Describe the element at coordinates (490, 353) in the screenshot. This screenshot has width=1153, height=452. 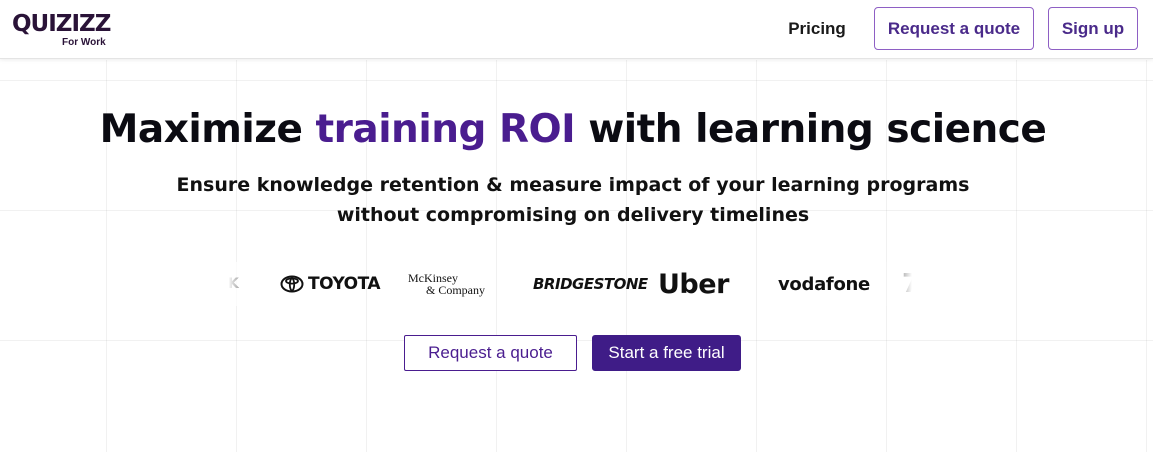
I see `request-quote-button: Request a quote` at that location.